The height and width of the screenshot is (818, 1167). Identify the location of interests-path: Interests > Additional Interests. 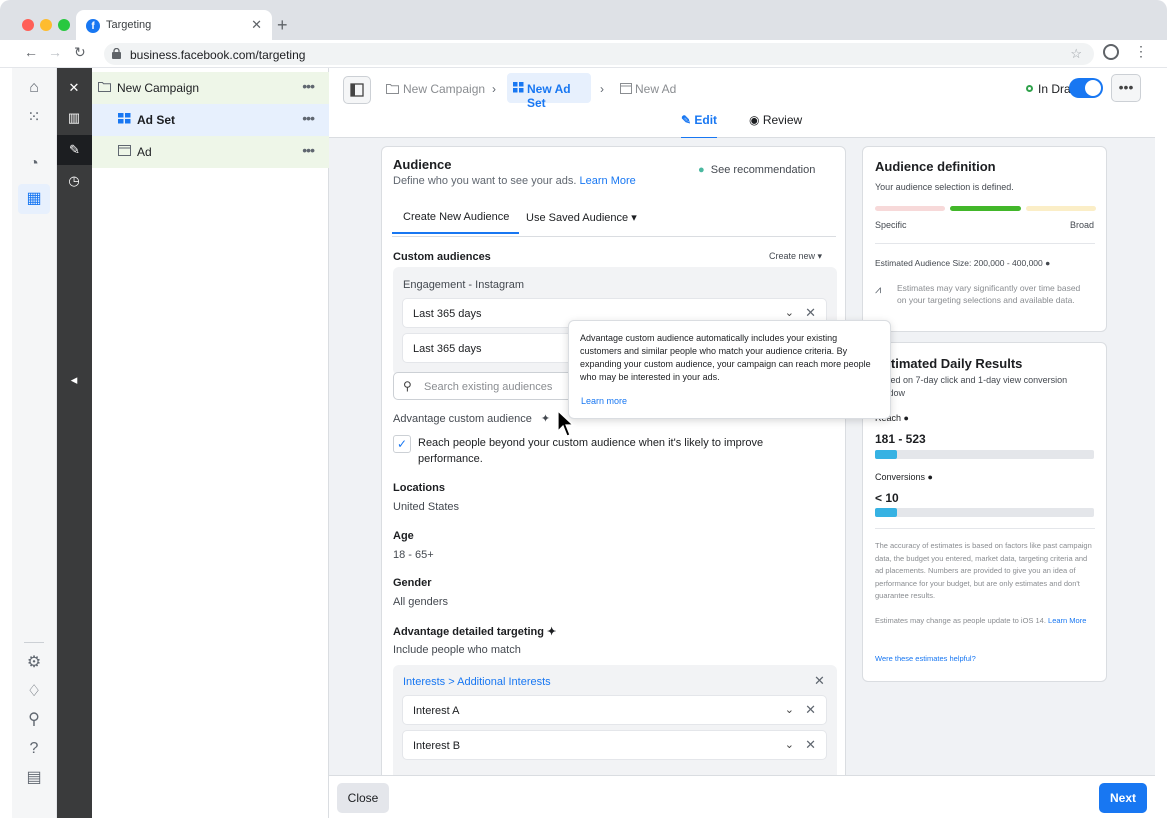
(477, 682).